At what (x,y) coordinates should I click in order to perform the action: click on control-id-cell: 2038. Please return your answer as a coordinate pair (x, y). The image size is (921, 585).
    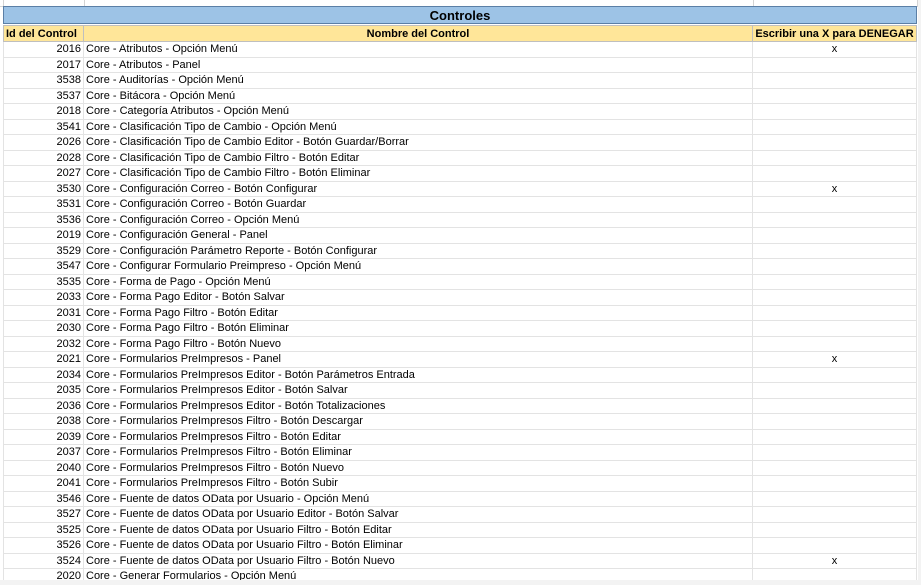
    Looking at the image, I should click on (43, 421).